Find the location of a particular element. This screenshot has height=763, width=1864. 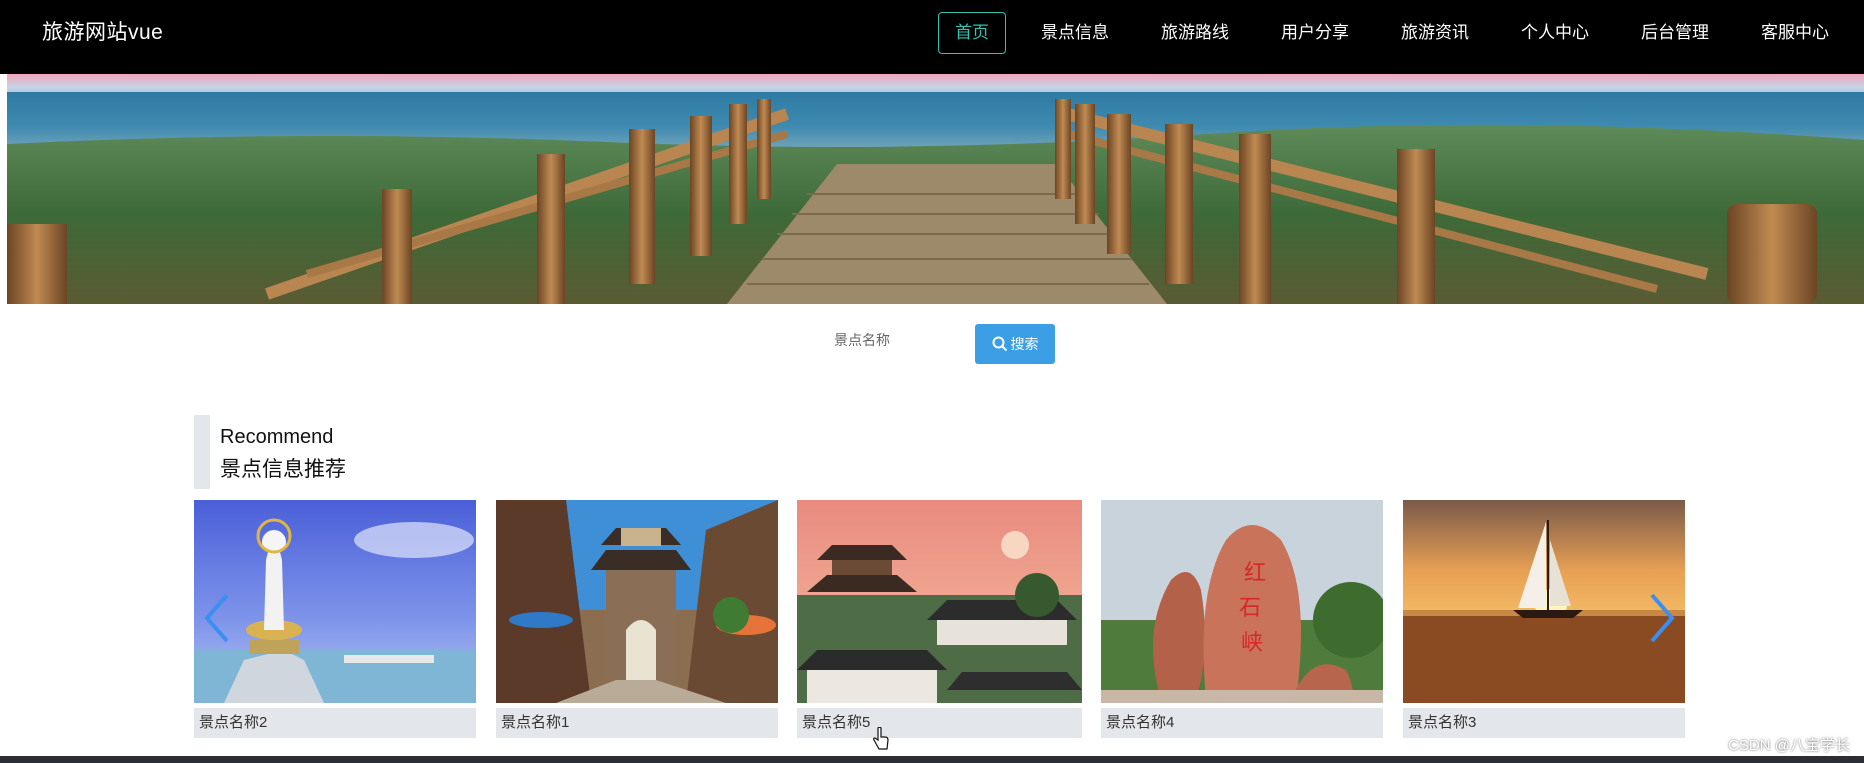

card-caption: 景点名称1 is located at coordinates (637, 723).